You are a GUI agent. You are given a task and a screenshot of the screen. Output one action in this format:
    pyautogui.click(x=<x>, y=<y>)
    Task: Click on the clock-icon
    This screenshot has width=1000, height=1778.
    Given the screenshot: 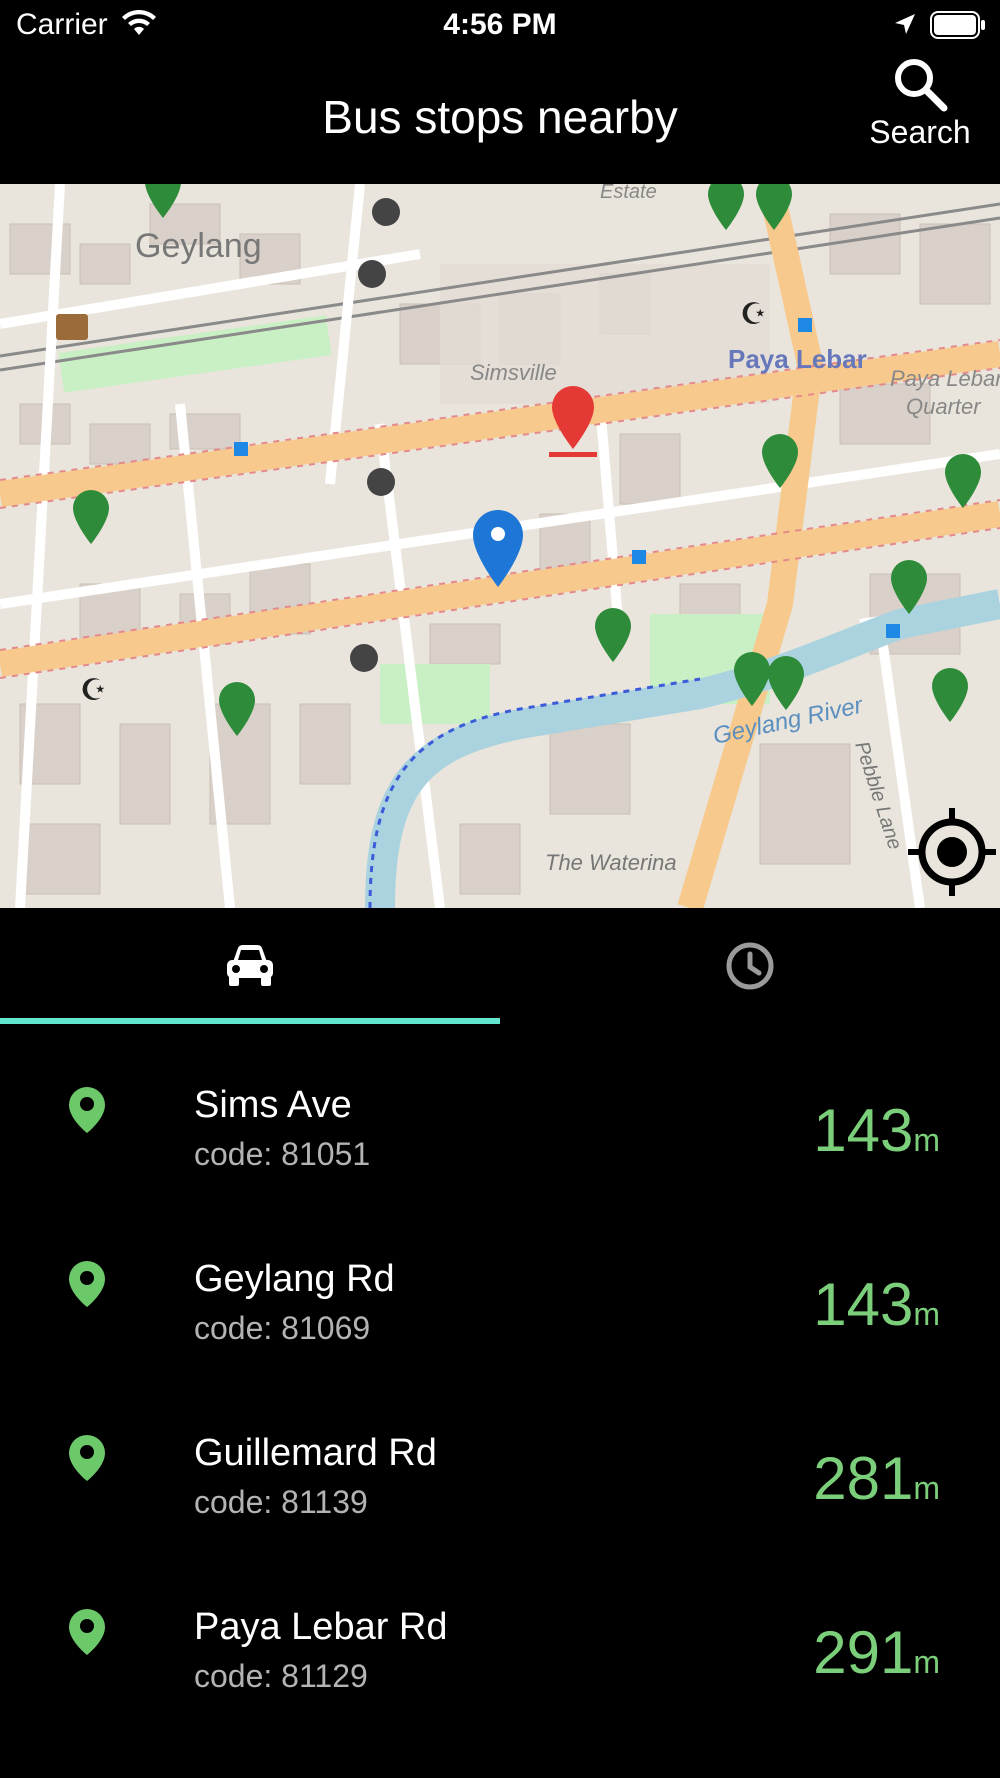 What is the action you would take?
    pyautogui.click(x=750, y=966)
    